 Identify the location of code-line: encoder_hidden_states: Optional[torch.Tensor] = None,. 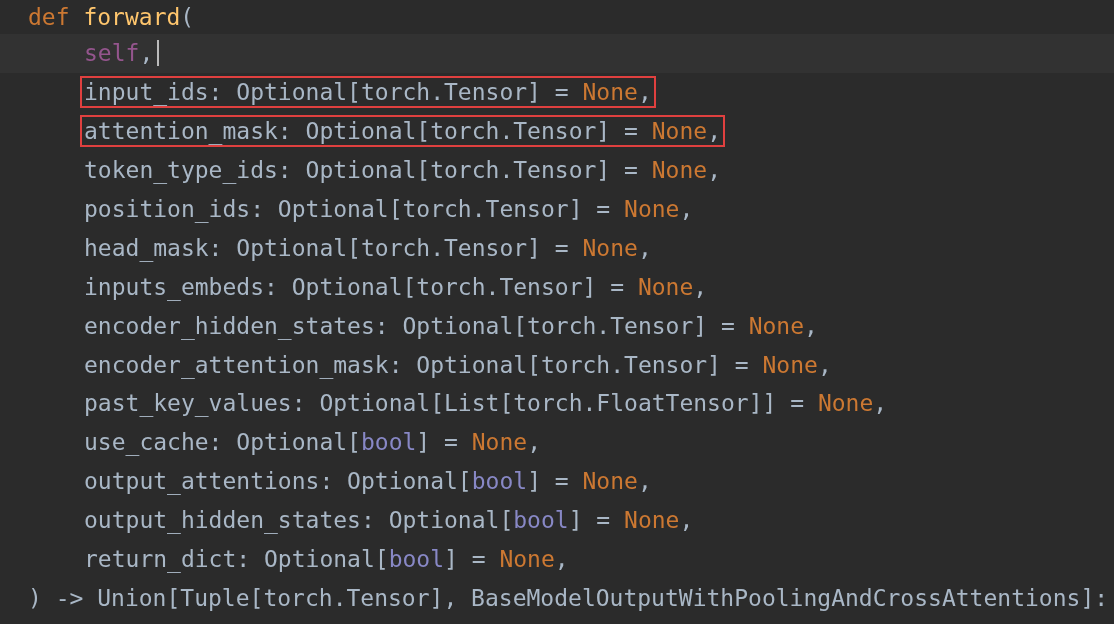
(451, 326).